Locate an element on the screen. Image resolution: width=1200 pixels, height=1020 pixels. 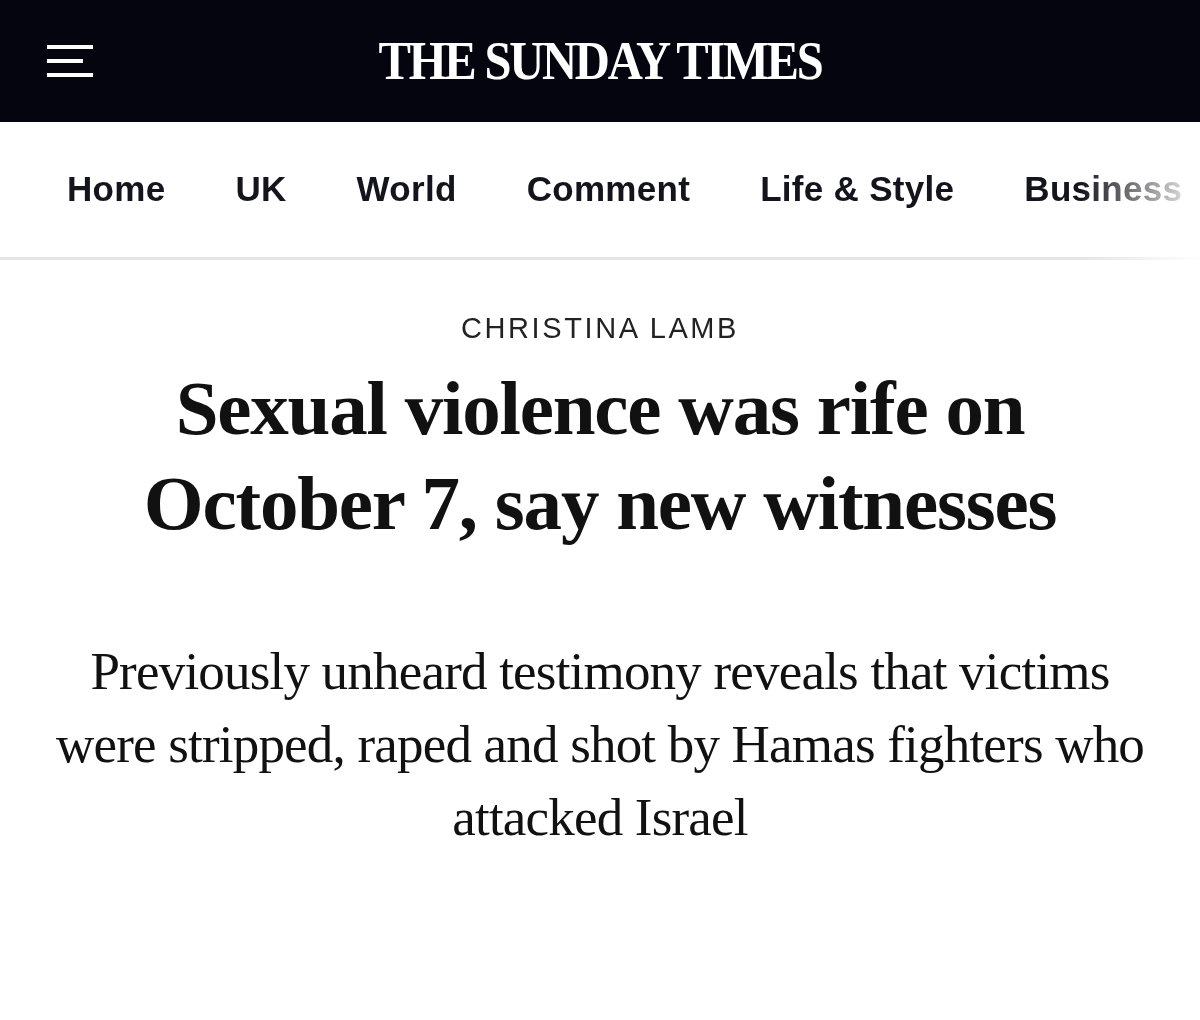
nav-link: Comment is located at coordinates (608, 189).